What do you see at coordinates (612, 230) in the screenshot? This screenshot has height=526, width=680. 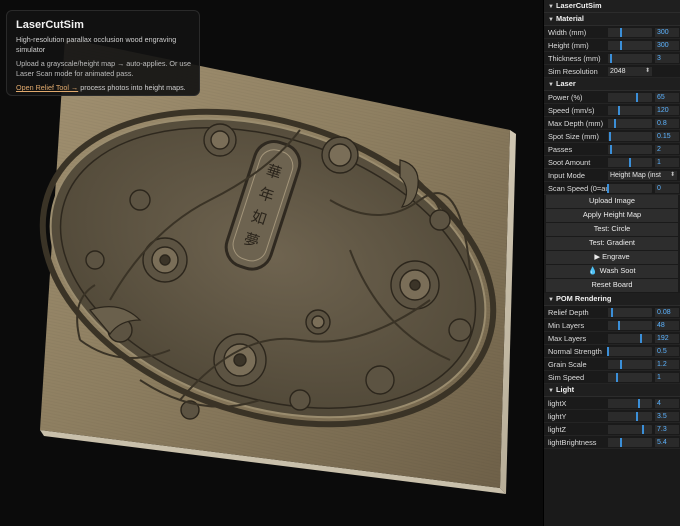 I see `panel-button: Test: Circle` at bounding box center [612, 230].